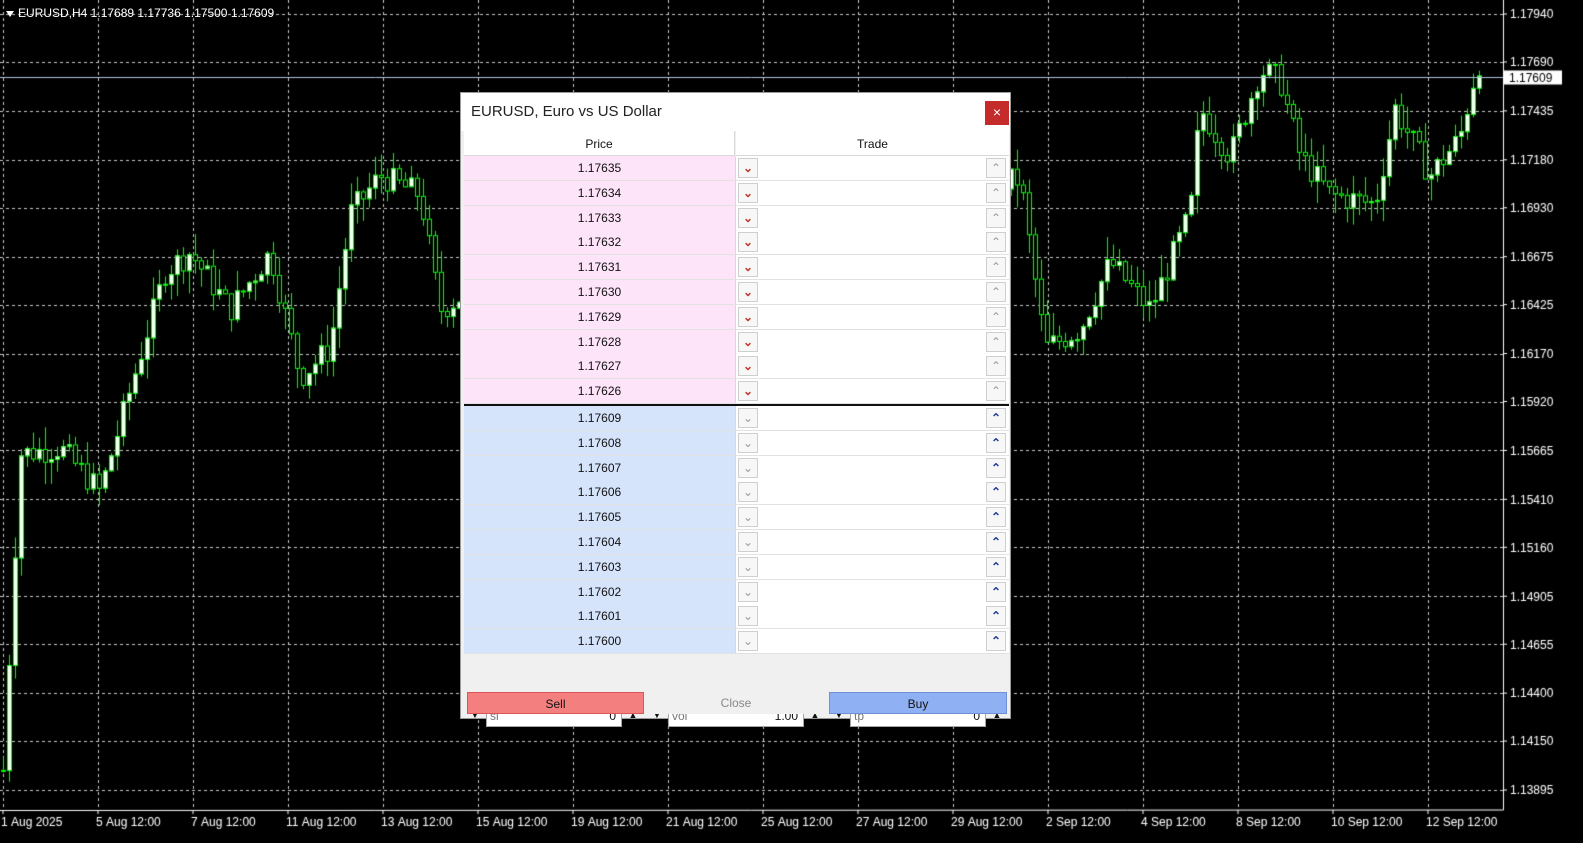 Image resolution: width=1583 pixels, height=843 pixels. Describe the element at coordinates (599, 391) in the screenshot. I see `price-cell: 1.17626` at that location.